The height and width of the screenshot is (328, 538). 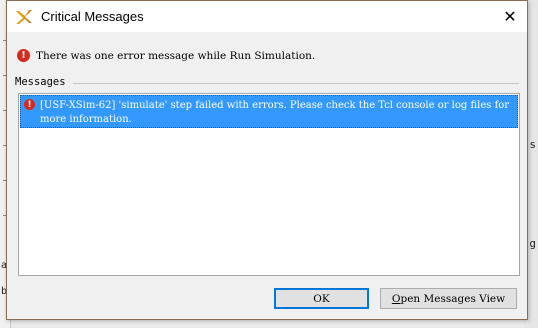 I want to click on close-button: ✕, so click(x=510, y=16).